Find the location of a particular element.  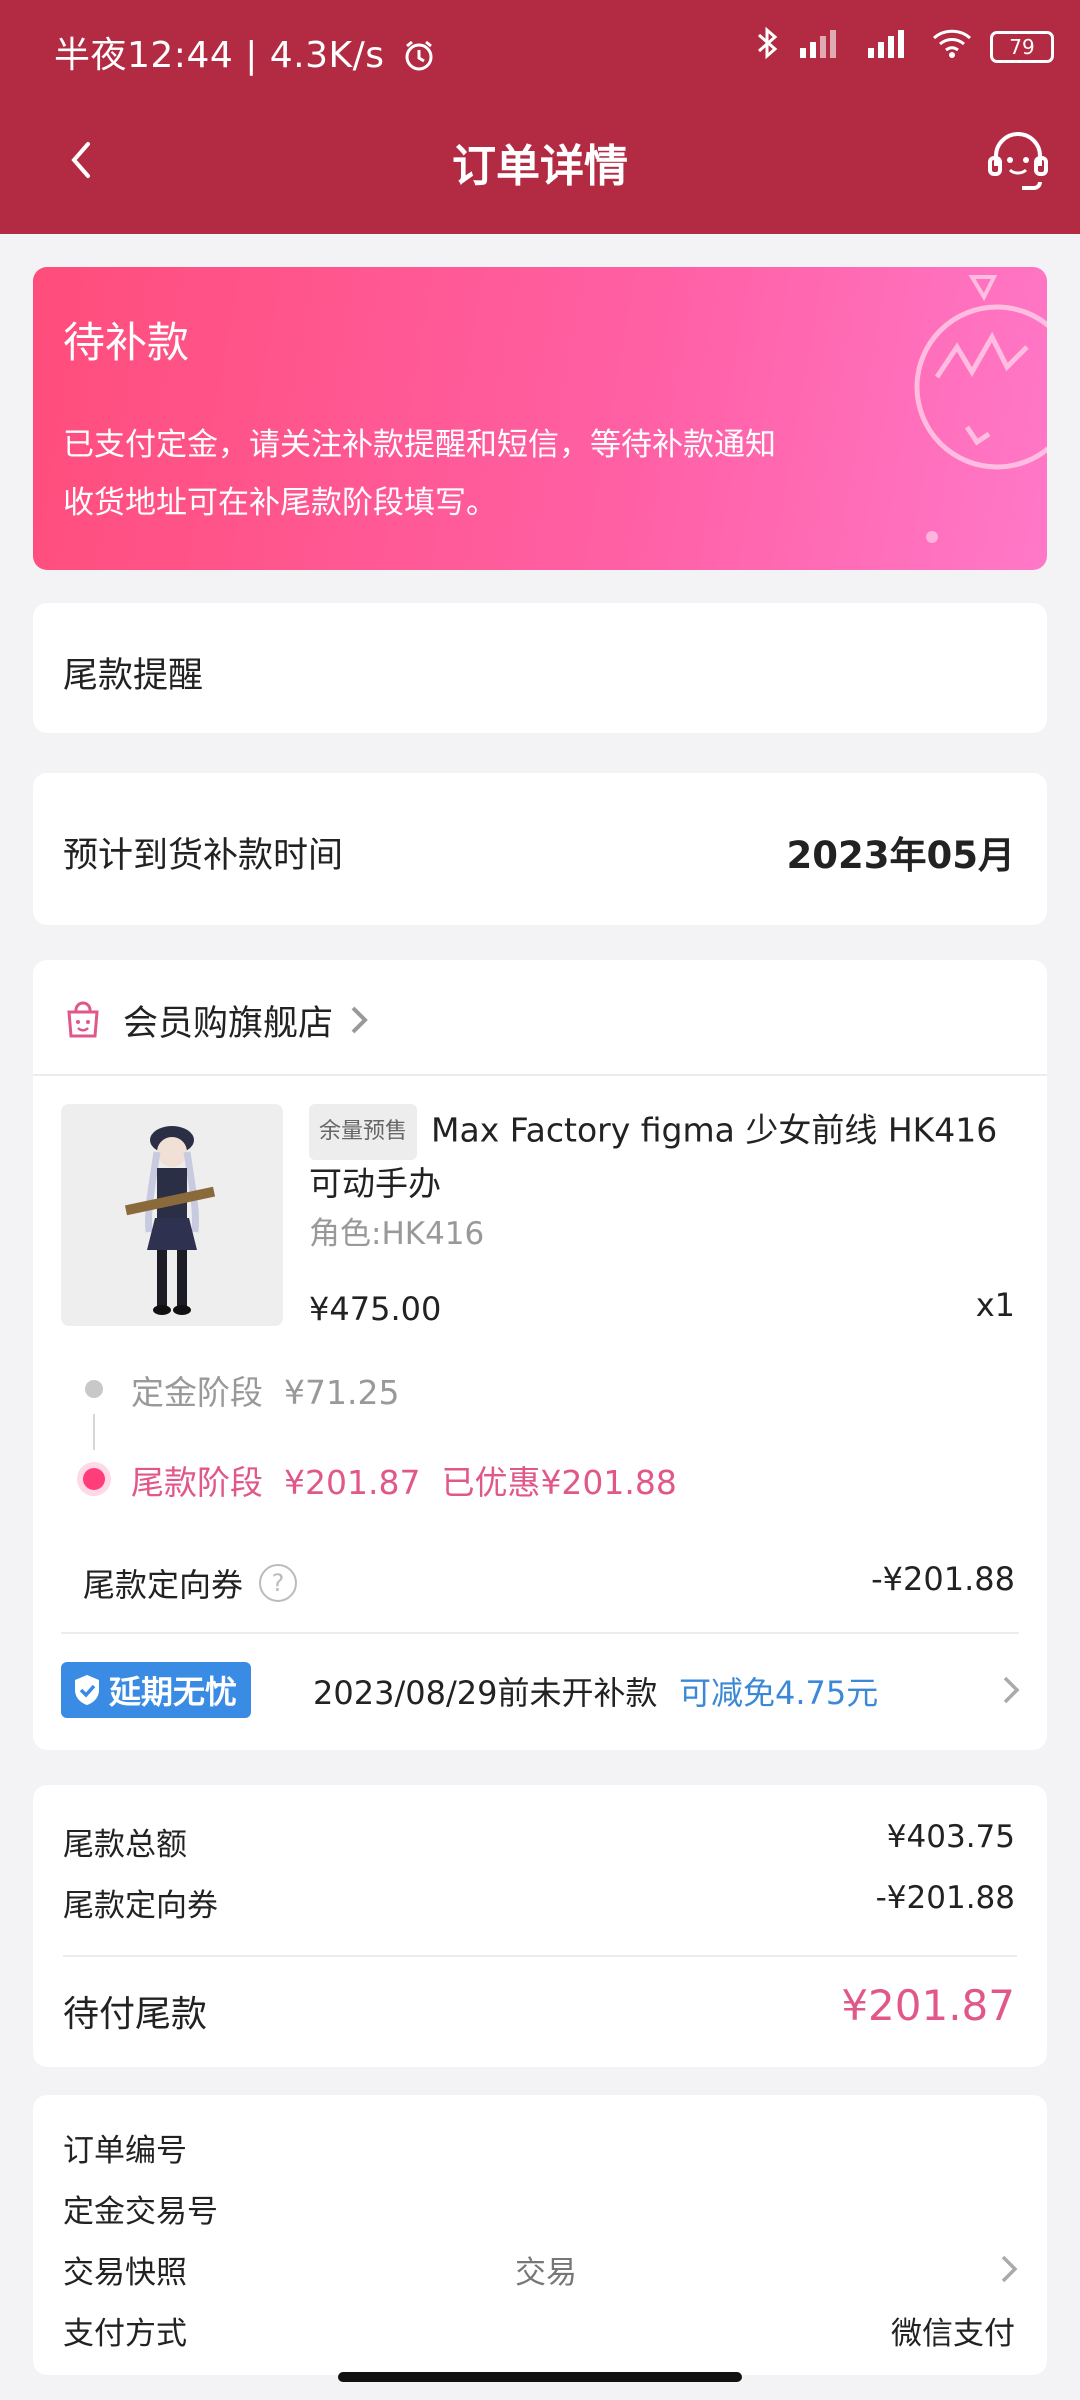

snapshot-label: 交易快照 is located at coordinates (125, 2273).